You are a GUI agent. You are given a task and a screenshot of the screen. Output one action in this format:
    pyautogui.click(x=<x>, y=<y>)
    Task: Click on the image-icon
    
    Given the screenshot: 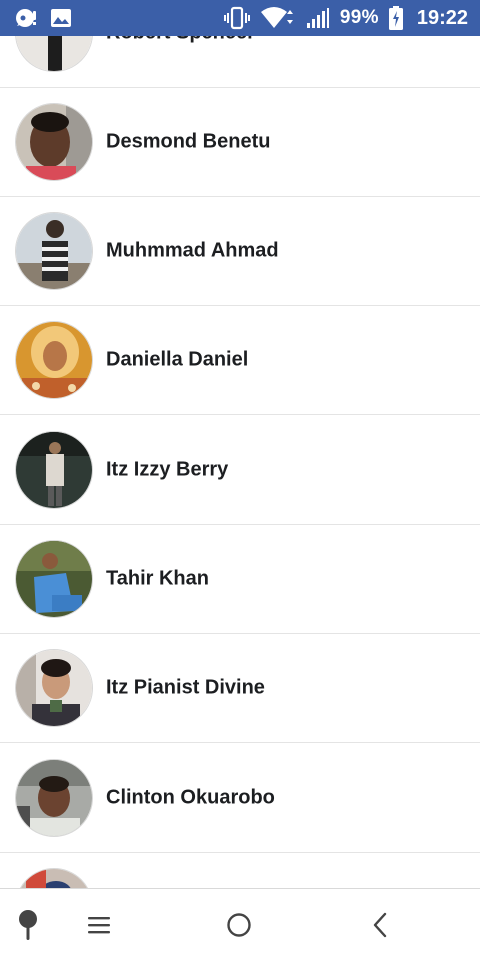 What is the action you would take?
    pyautogui.click(x=61, y=18)
    